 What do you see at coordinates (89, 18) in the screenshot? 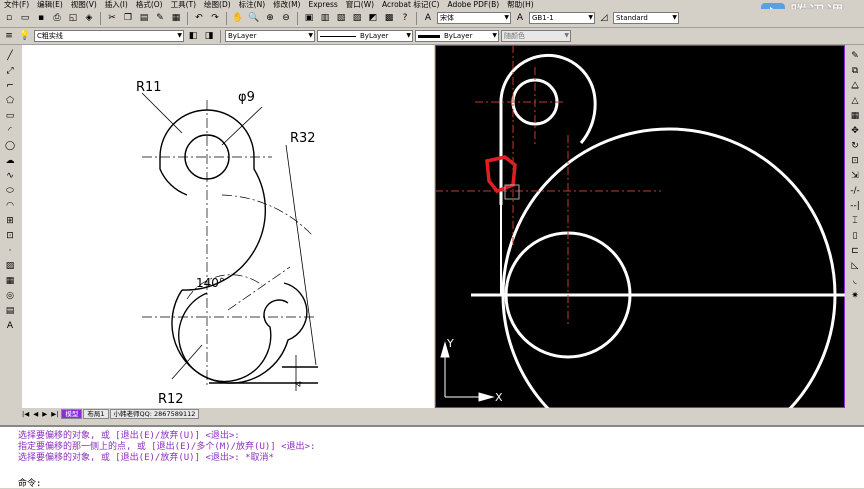
I see `publish-icon: ◈` at bounding box center [89, 18].